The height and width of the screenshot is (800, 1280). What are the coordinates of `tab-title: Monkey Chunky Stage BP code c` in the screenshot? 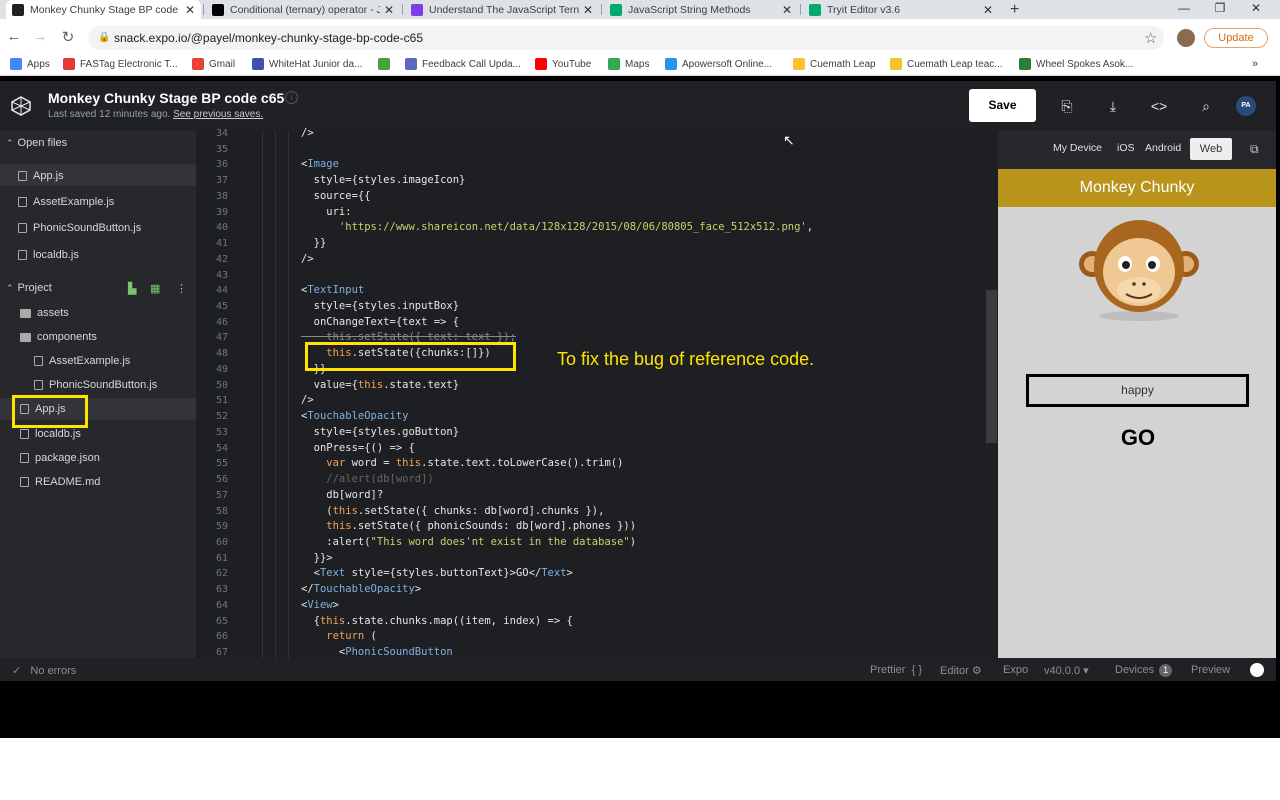 It's located at (105, 9).